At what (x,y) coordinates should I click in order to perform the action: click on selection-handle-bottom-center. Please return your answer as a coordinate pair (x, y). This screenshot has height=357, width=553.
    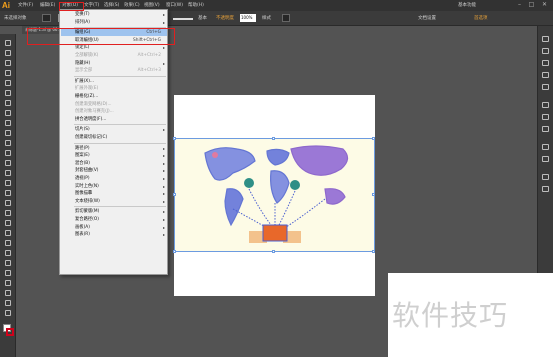
    Looking at the image, I should click on (273, 251).